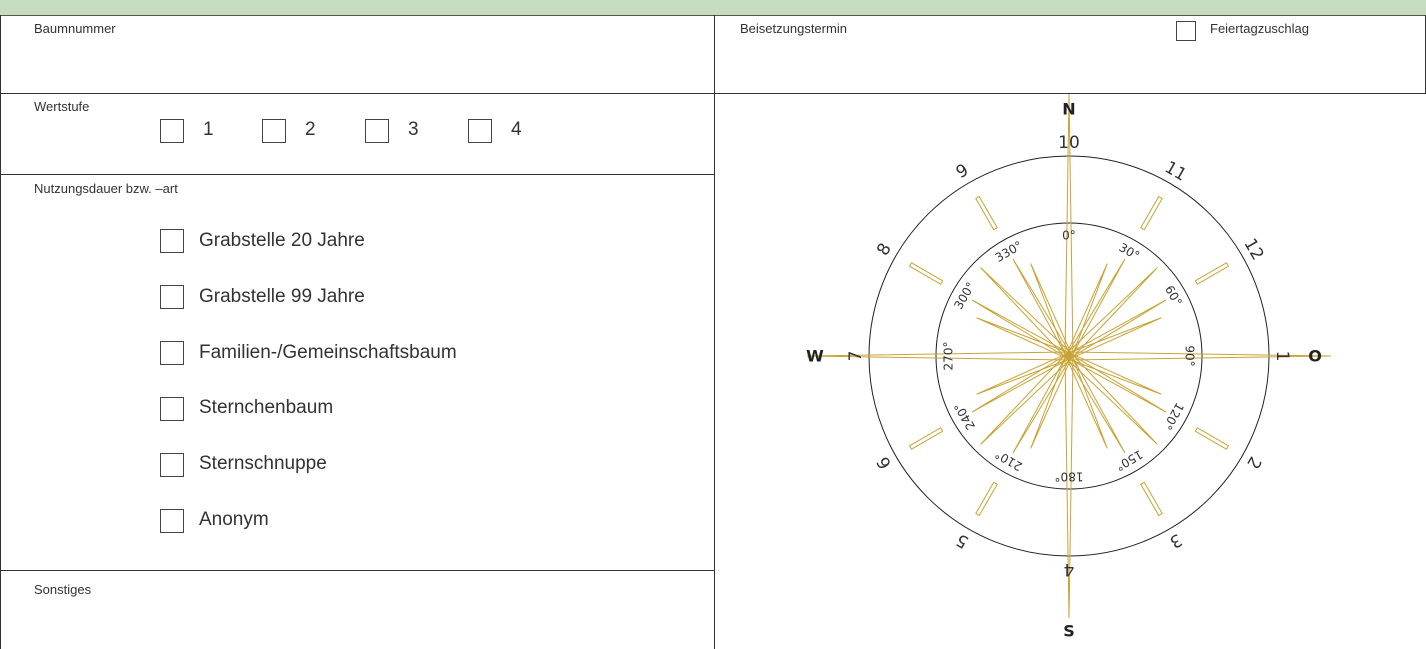  Describe the element at coordinates (1186, 31) in the screenshot. I see `feiertagzuschlag-checkbox` at that location.